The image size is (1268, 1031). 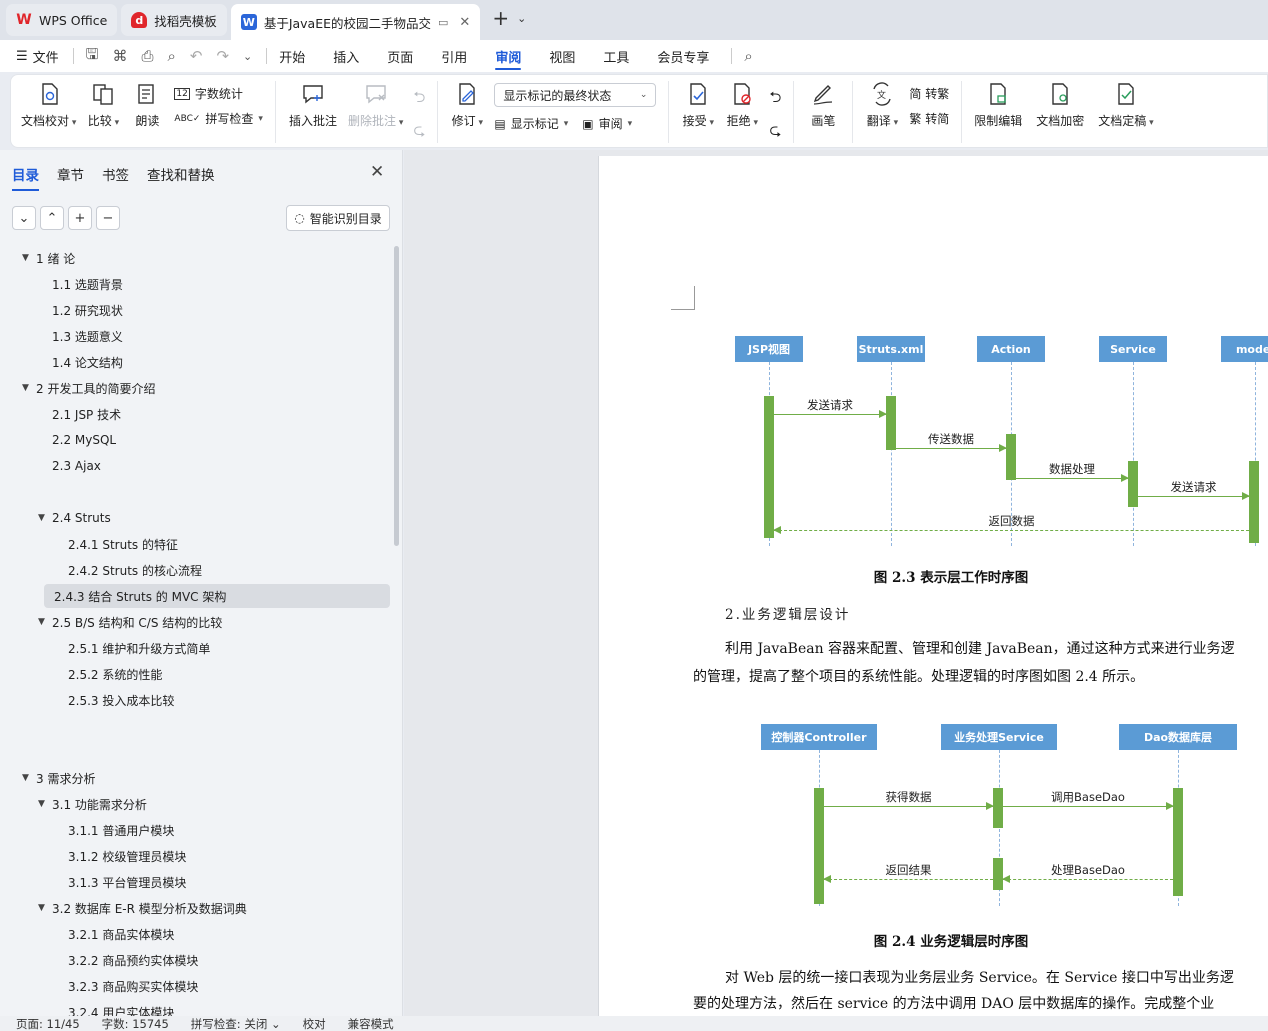 What do you see at coordinates (616, 56) in the screenshot?
I see `menu-tab-tools: 工具` at bounding box center [616, 56].